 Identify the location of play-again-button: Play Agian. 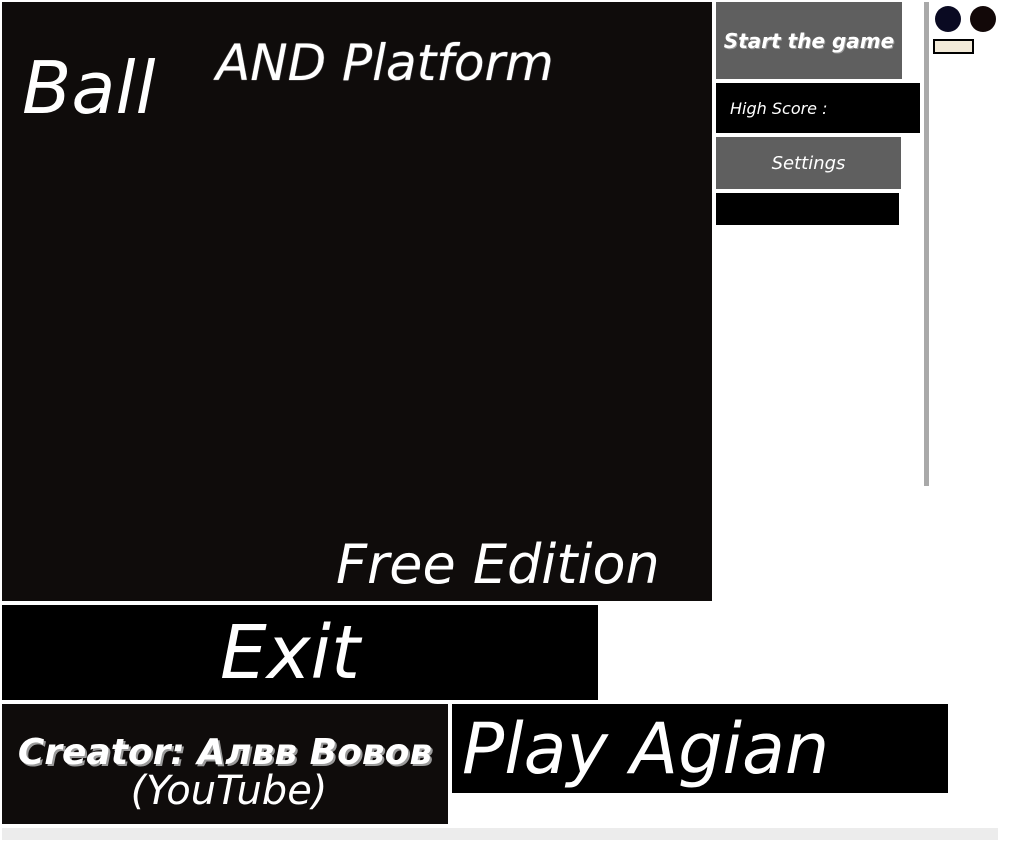
(700, 748).